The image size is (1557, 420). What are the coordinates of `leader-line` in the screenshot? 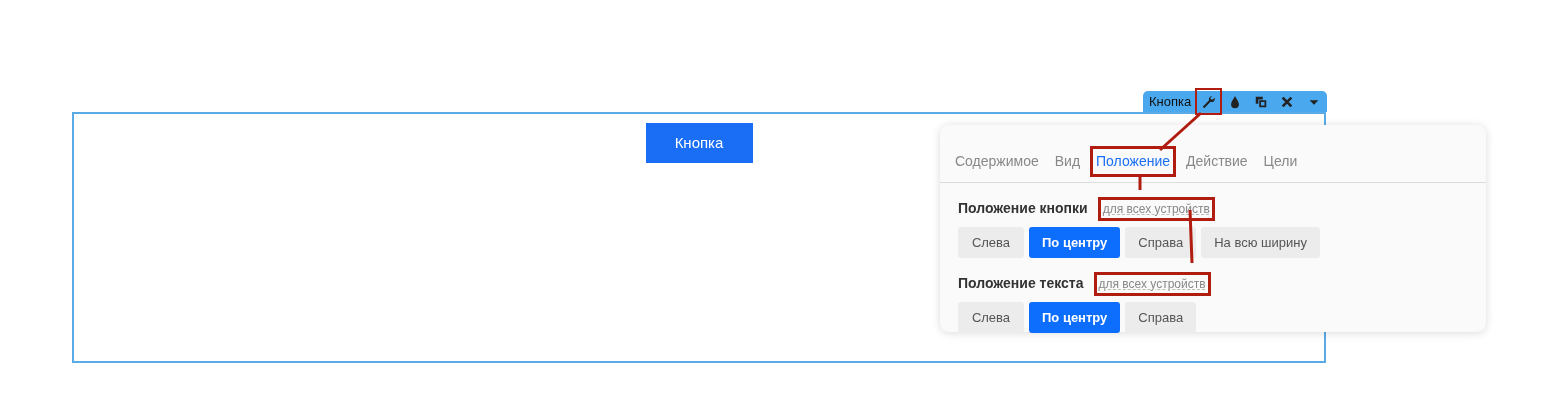 It's located at (1140, 183).